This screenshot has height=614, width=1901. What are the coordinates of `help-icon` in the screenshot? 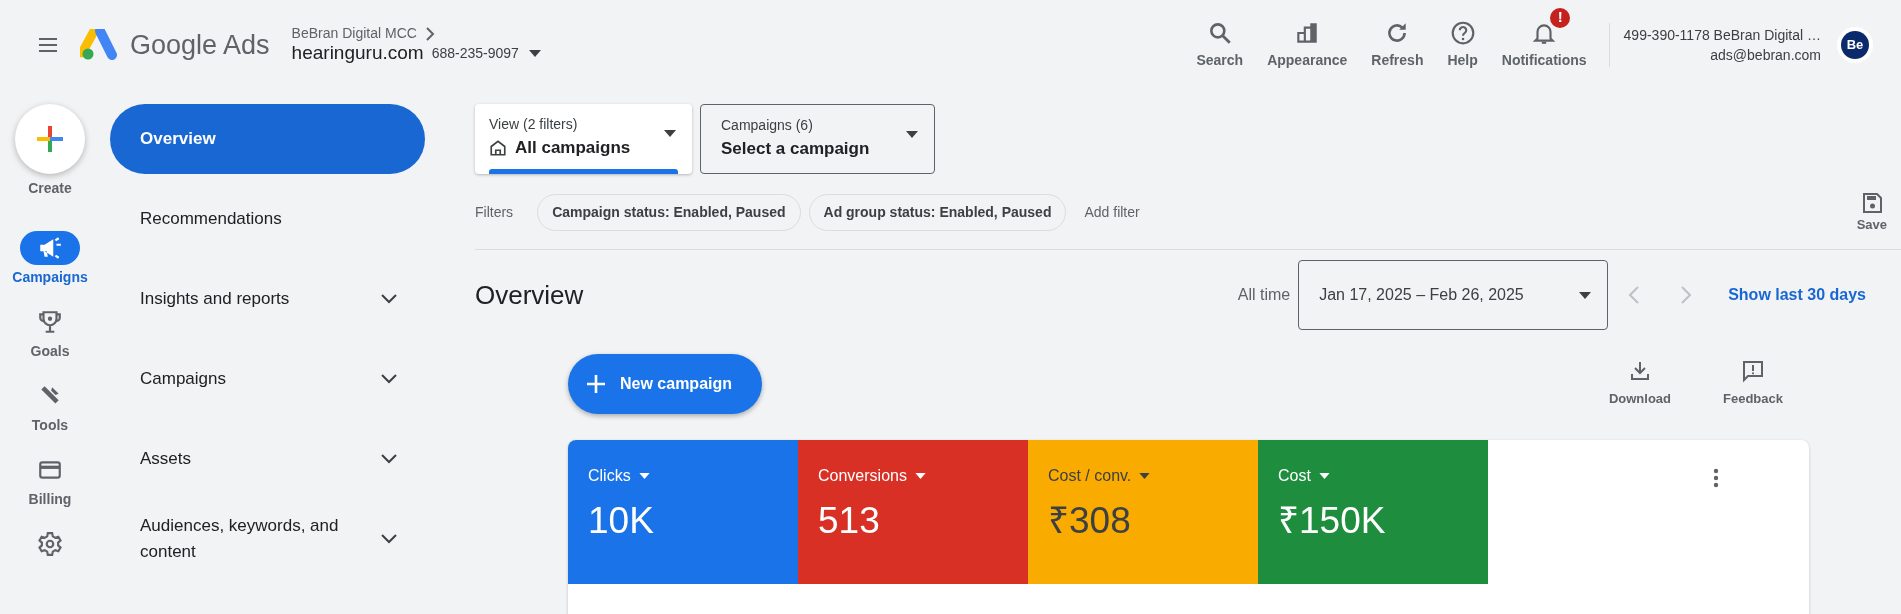 It's located at (1462, 32).